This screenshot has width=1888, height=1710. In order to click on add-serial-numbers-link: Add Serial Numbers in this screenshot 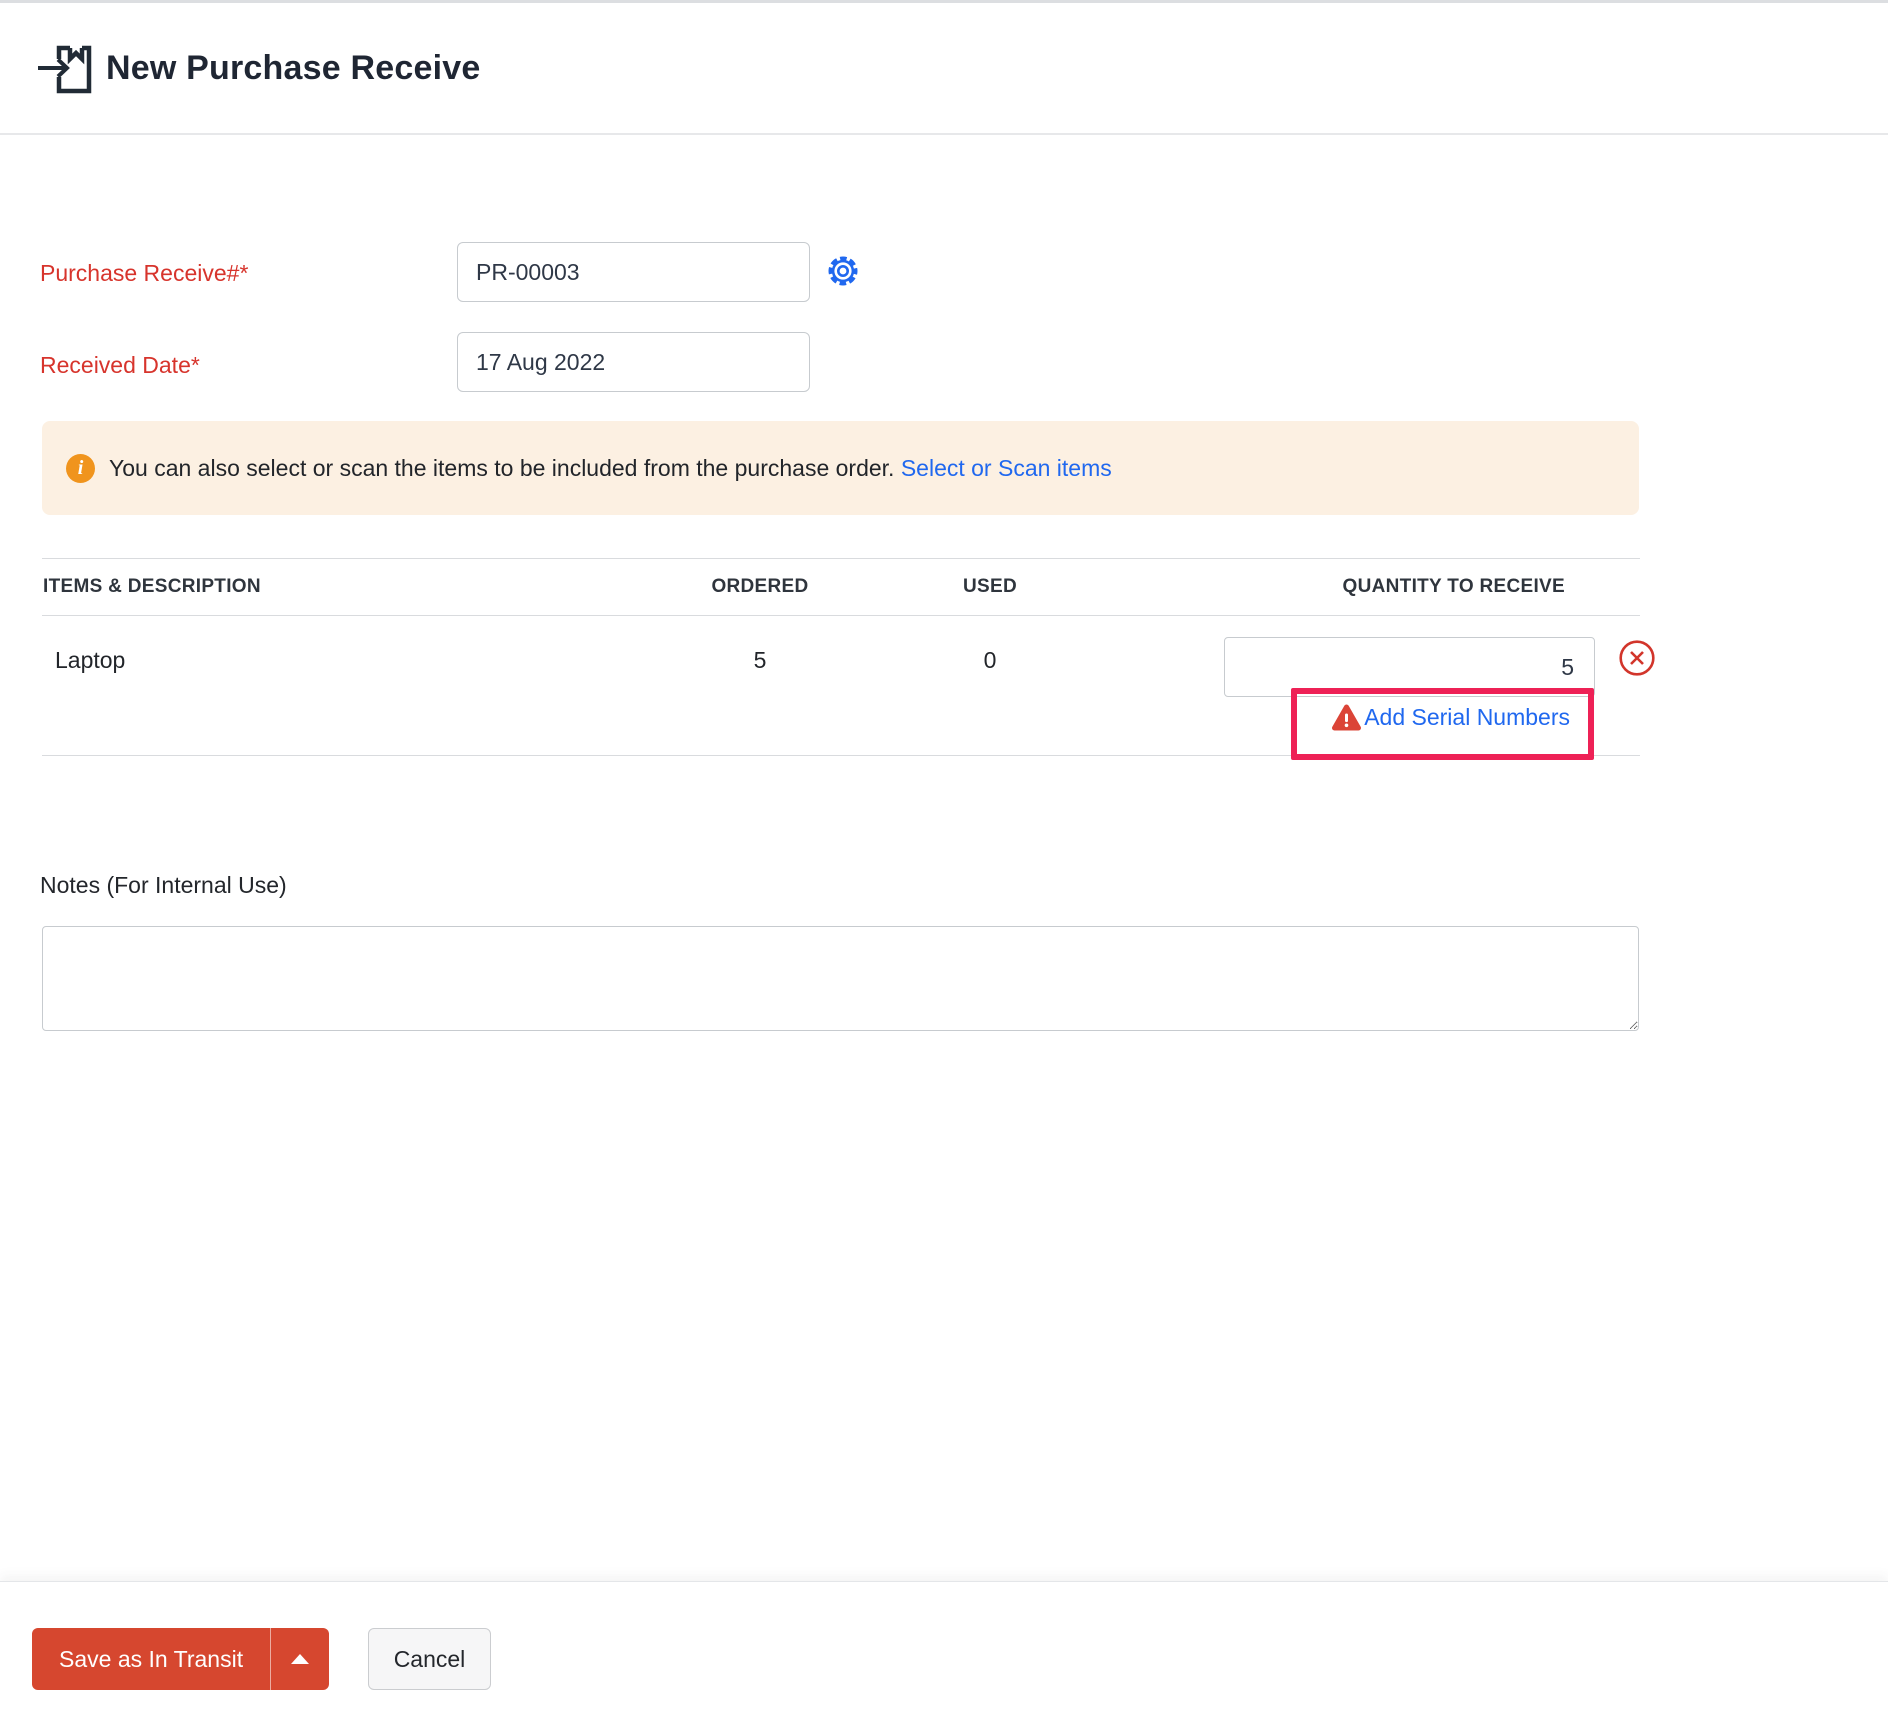, I will do `click(1450, 717)`.